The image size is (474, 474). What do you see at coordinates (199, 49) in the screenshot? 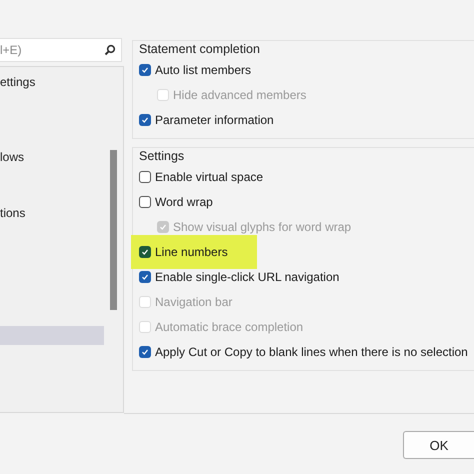
I see `group-title: Statement completion` at bounding box center [199, 49].